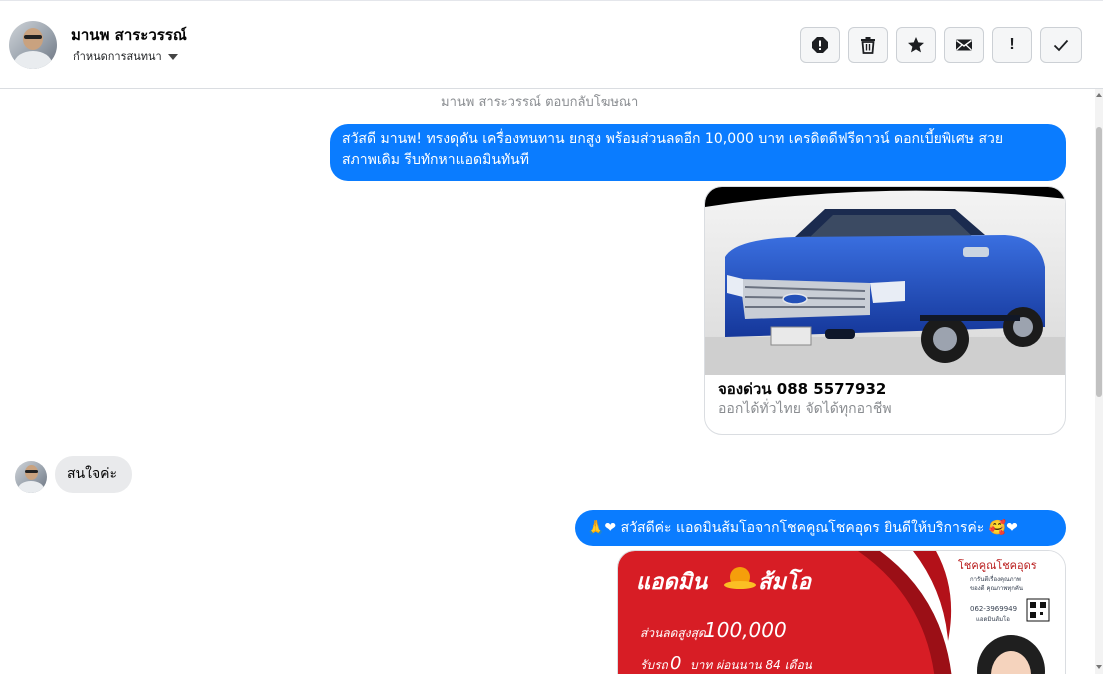 This screenshot has height=674, width=1103. I want to click on caret-down-icon, so click(172, 57).